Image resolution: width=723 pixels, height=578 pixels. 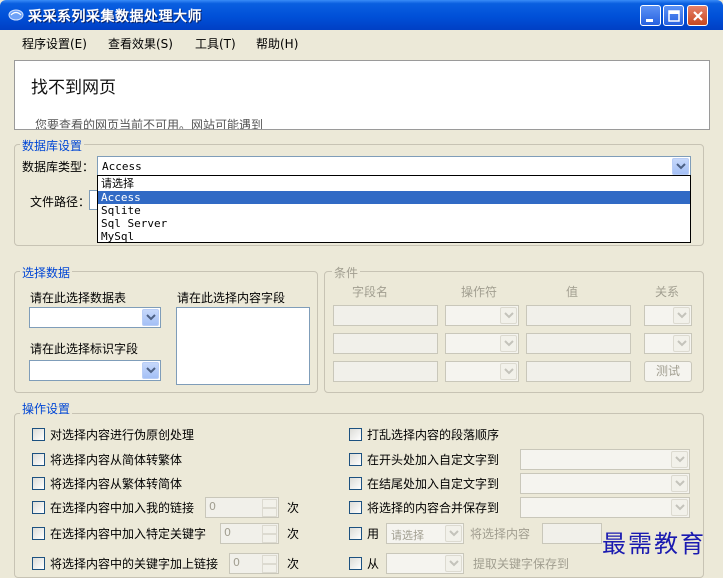 What do you see at coordinates (231, 298) in the screenshot?
I see `content-field-label: 请在此选择内容字段` at bounding box center [231, 298].